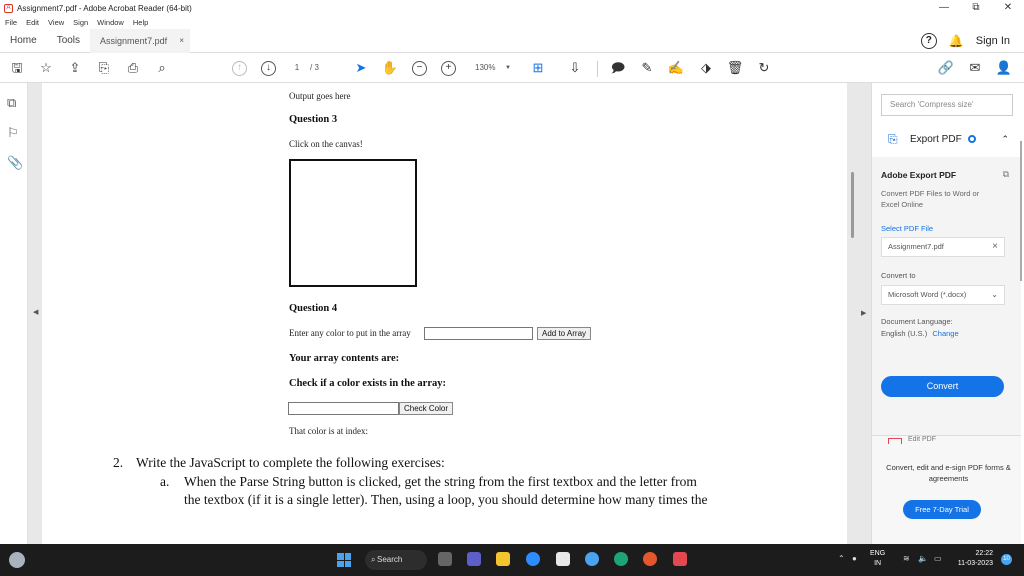 This screenshot has width=1024, height=576. What do you see at coordinates (46, 68) in the screenshot?
I see `star-icon: ☆` at bounding box center [46, 68].